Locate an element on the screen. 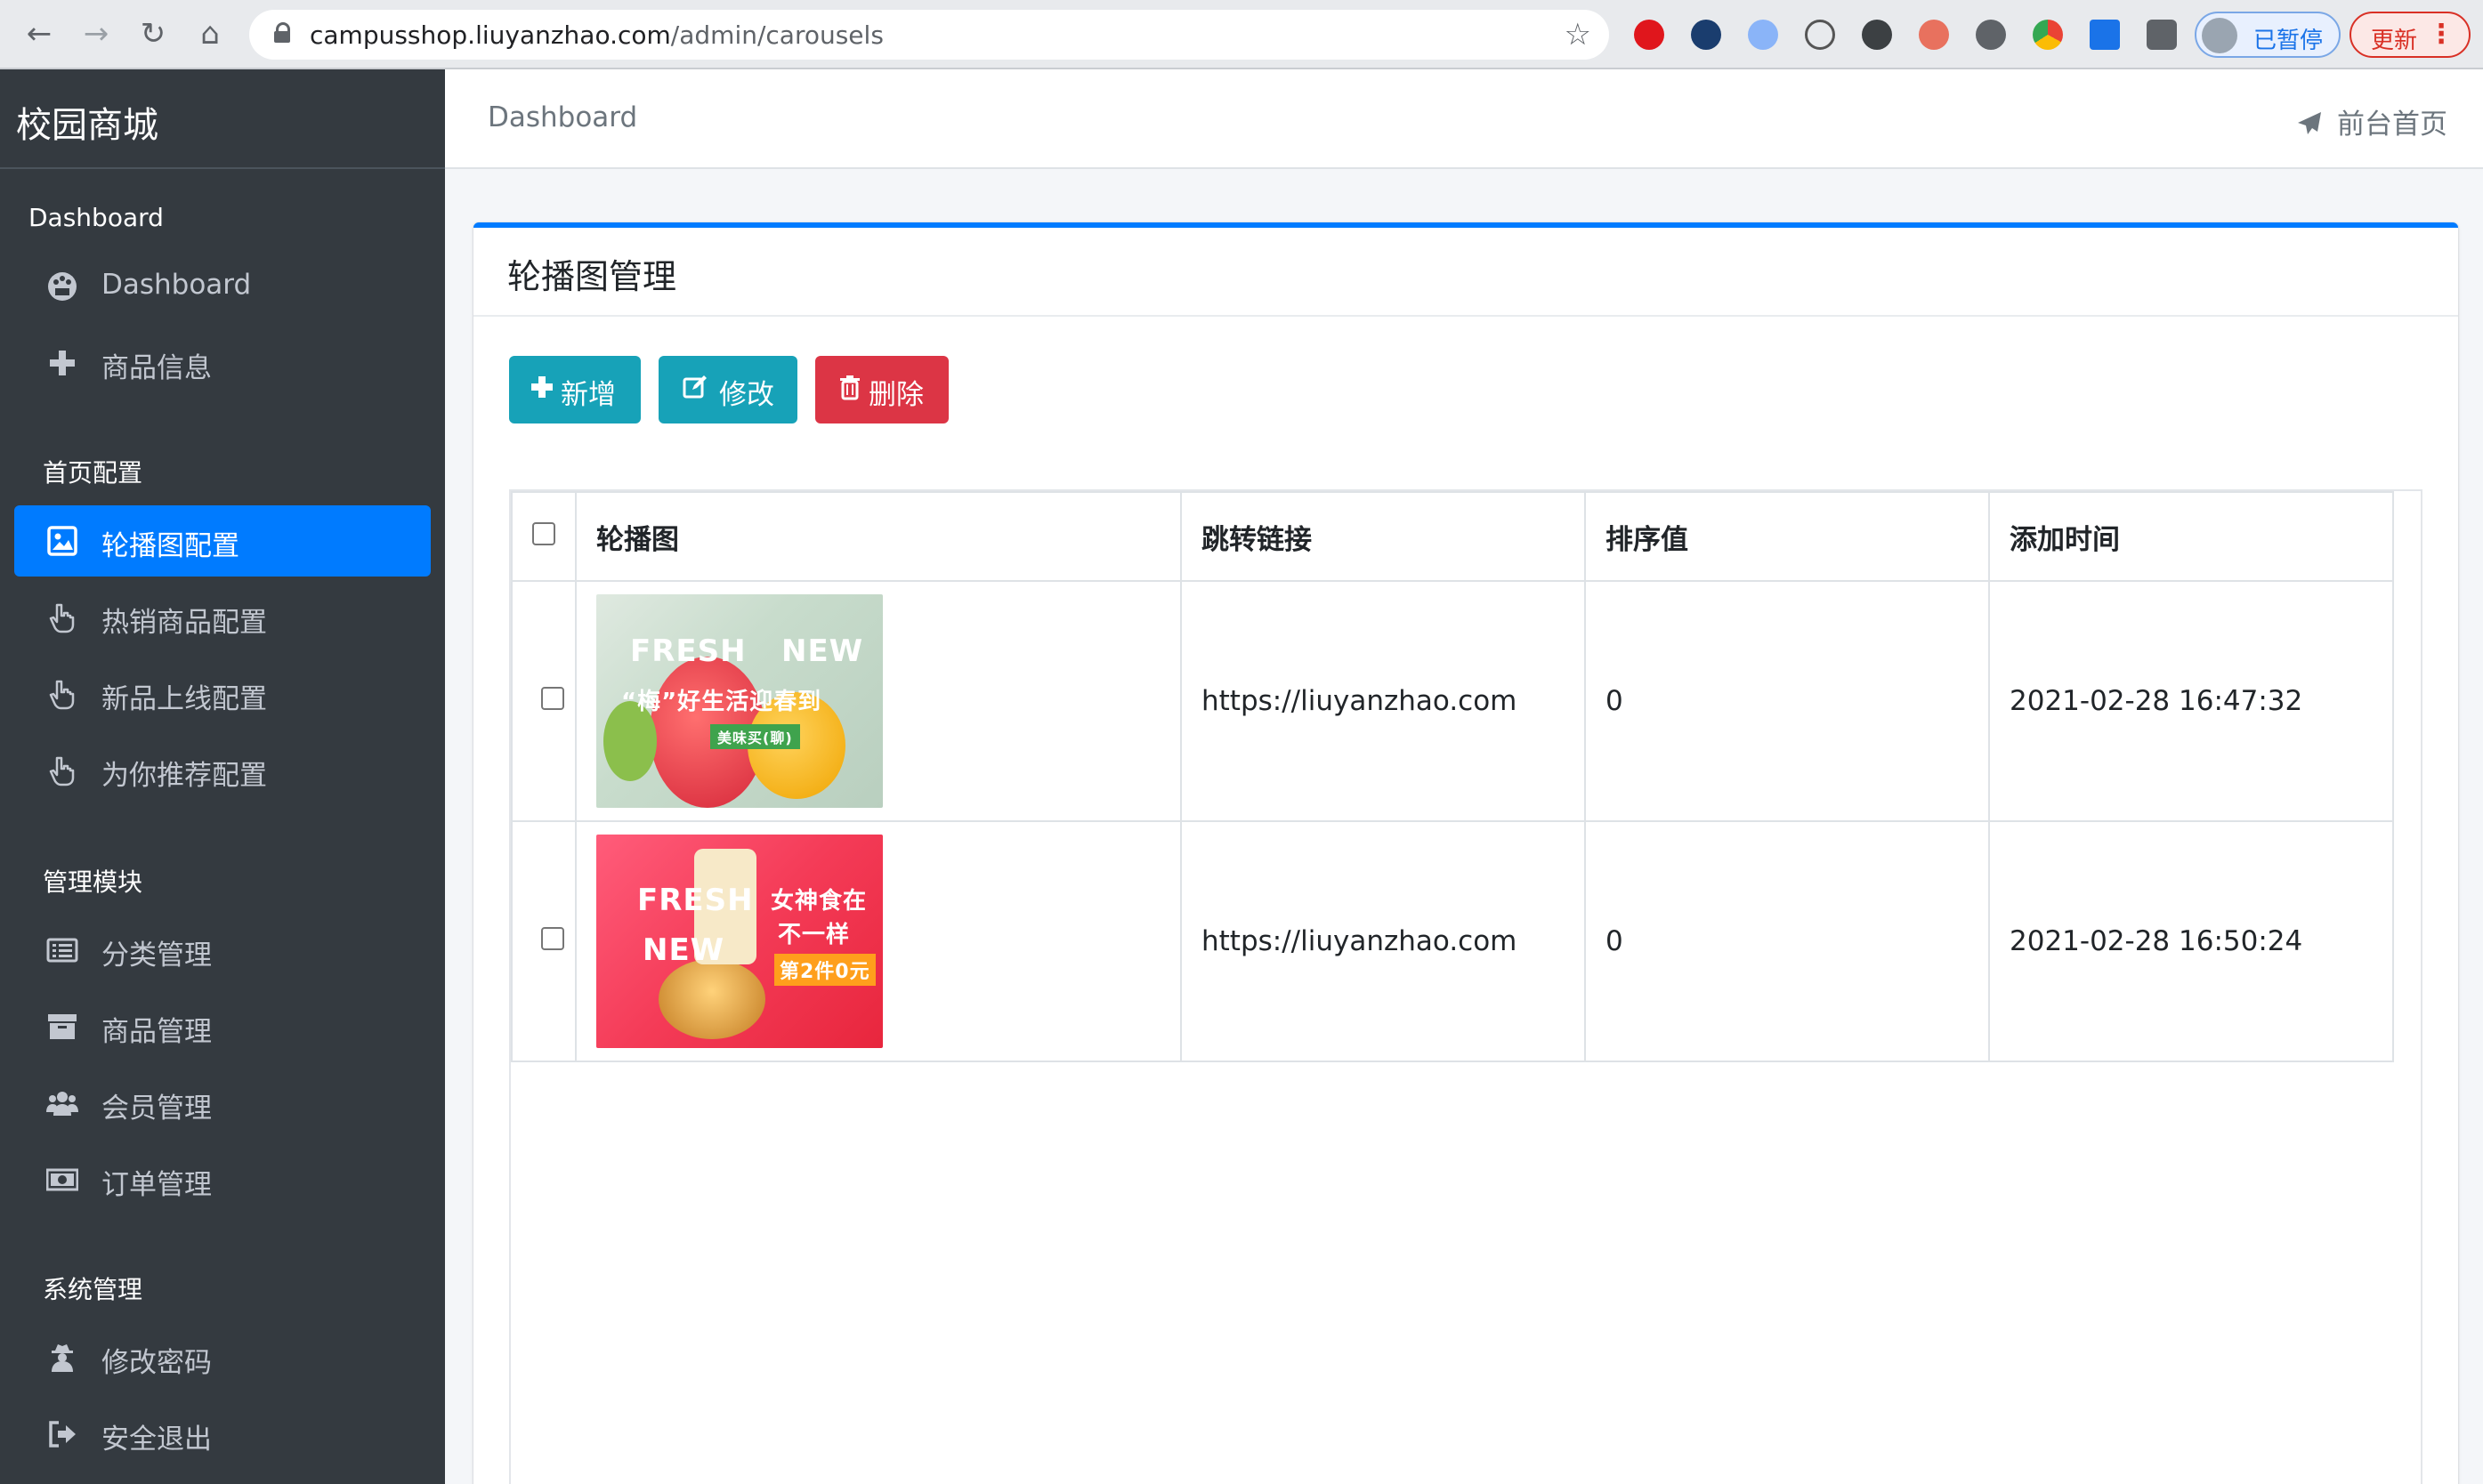 The width and height of the screenshot is (2483, 1484). users-icon is located at coordinates (62, 1103).